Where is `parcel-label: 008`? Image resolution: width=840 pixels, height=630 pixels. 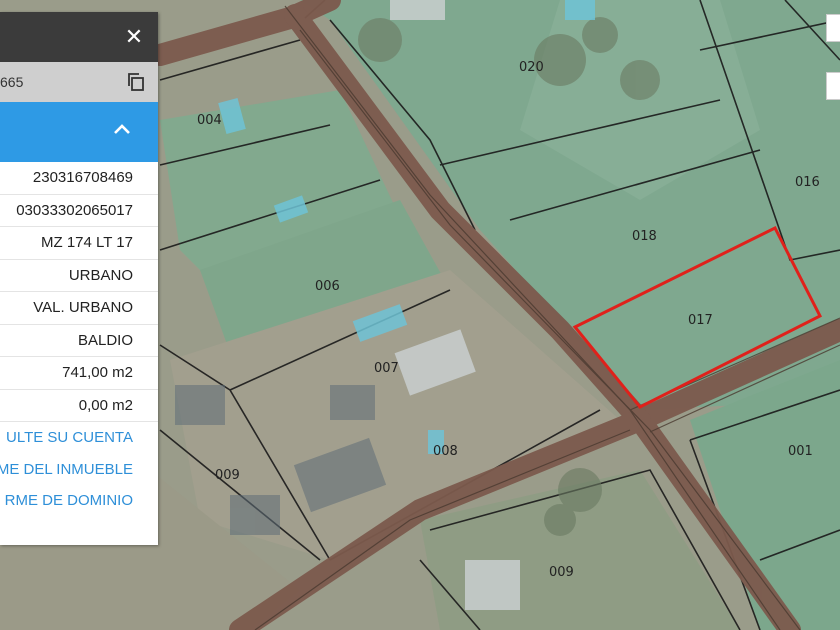 parcel-label: 008 is located at coordinates (445, 451).